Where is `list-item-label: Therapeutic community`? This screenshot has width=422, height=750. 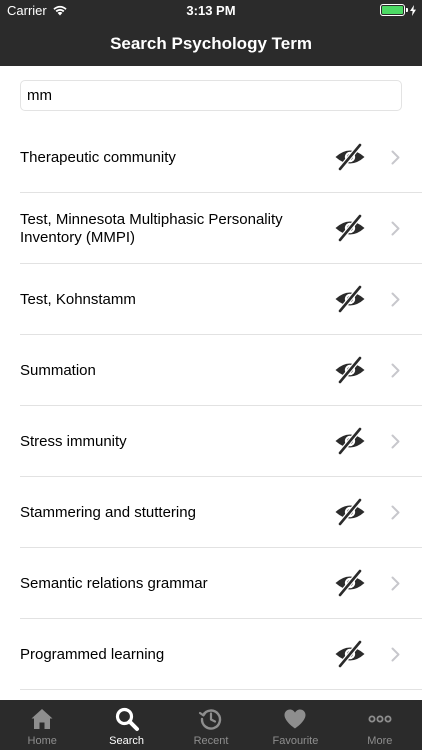 list-item-label: Therapeutic community is located at coordinates (98, 157).